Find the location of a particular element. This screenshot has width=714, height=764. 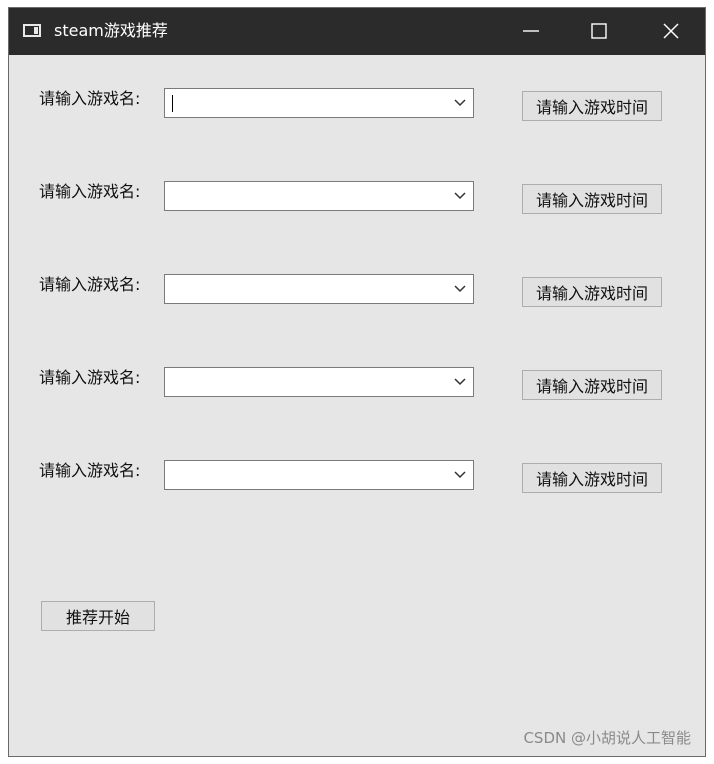

close-icon is located at coordinates (671, 31).